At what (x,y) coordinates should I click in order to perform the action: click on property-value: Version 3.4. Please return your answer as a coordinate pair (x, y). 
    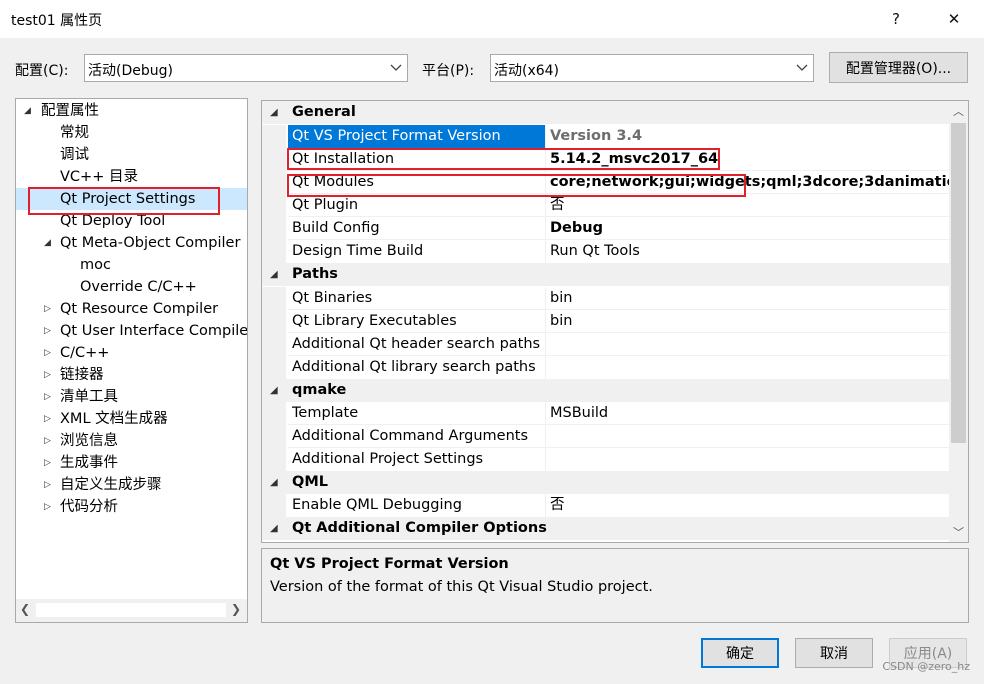
    Looking at the image, I should click on (596, 136).